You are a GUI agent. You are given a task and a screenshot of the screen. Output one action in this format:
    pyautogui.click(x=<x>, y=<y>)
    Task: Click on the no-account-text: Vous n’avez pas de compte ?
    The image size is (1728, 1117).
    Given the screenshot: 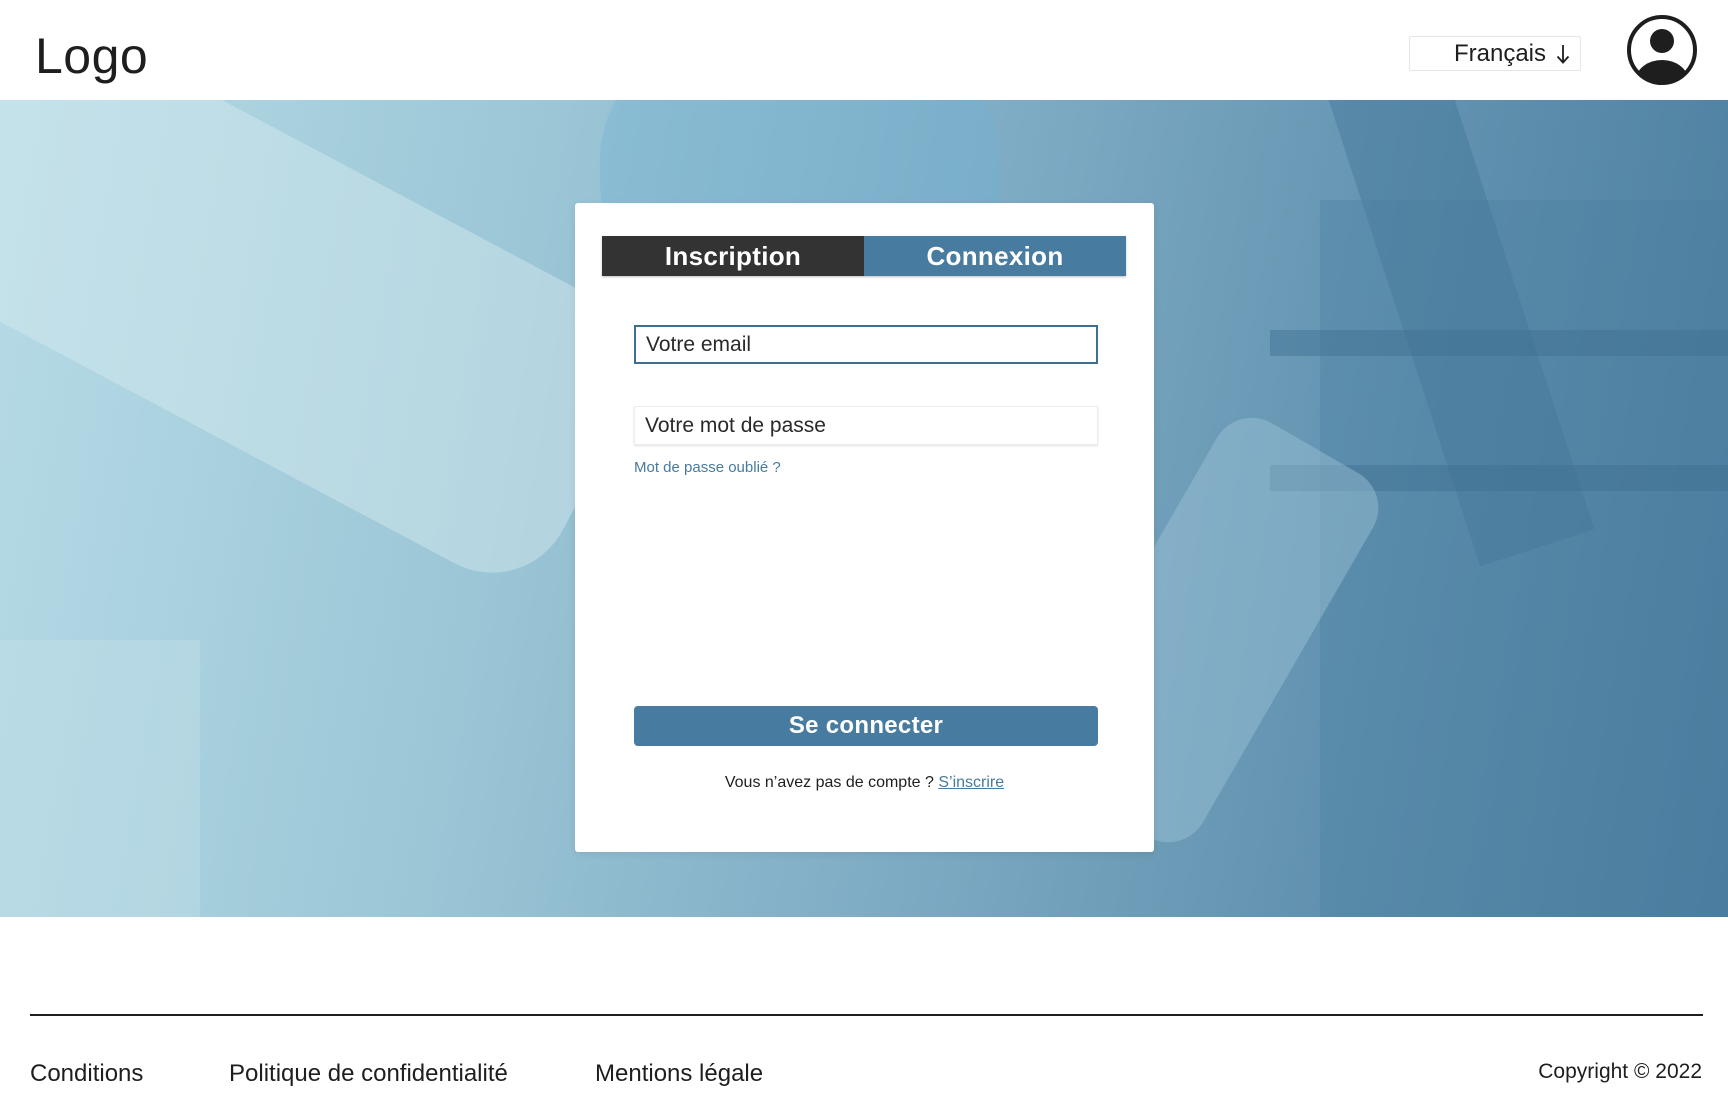 What is the action you would take?
    pyautogui.click(x=829, y=782)
    